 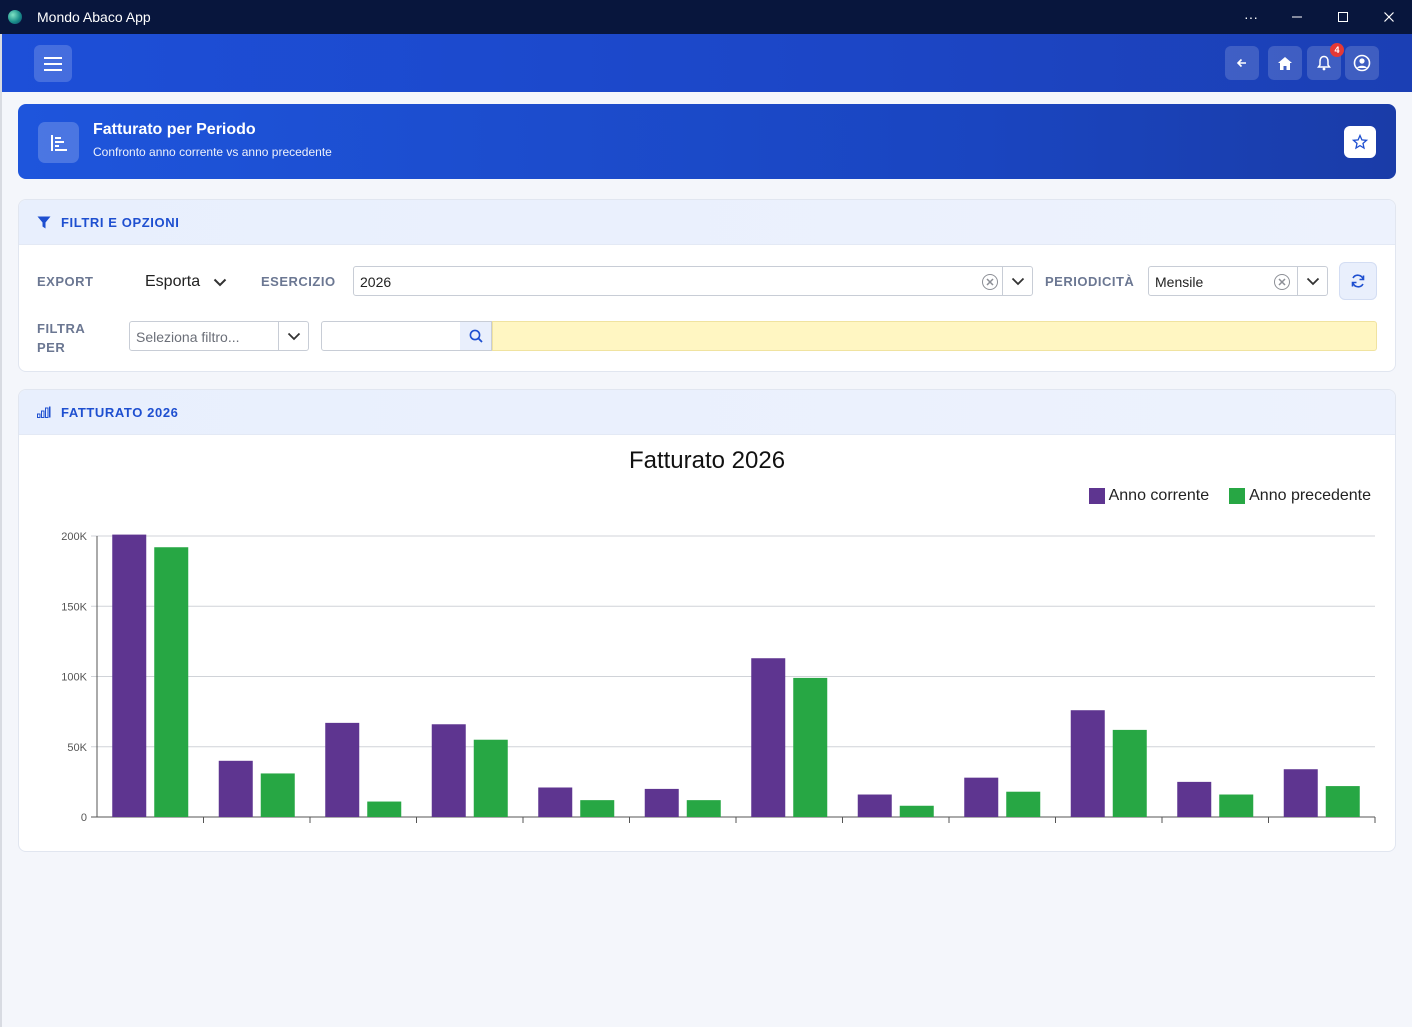 What do you see at coordinates (707, 222) in the screenshot?
I see `filters-panel-header: FILTRI E OPZIONI` at bounding box center [707, 222].